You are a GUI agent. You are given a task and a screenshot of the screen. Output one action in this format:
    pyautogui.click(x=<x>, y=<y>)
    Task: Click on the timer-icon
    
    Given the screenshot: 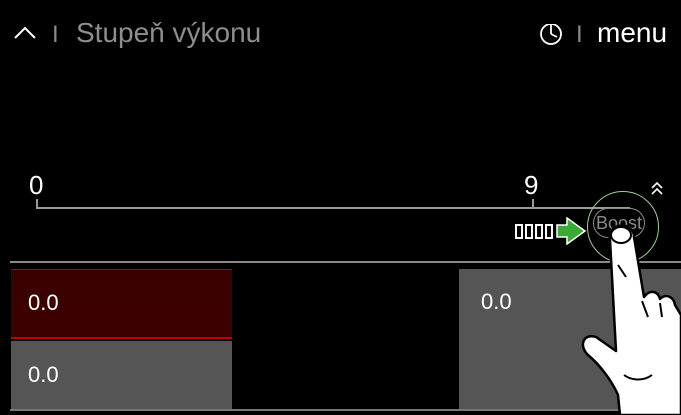 What is the action you would take?
    pyautogui.click(x=551, y=33)
    